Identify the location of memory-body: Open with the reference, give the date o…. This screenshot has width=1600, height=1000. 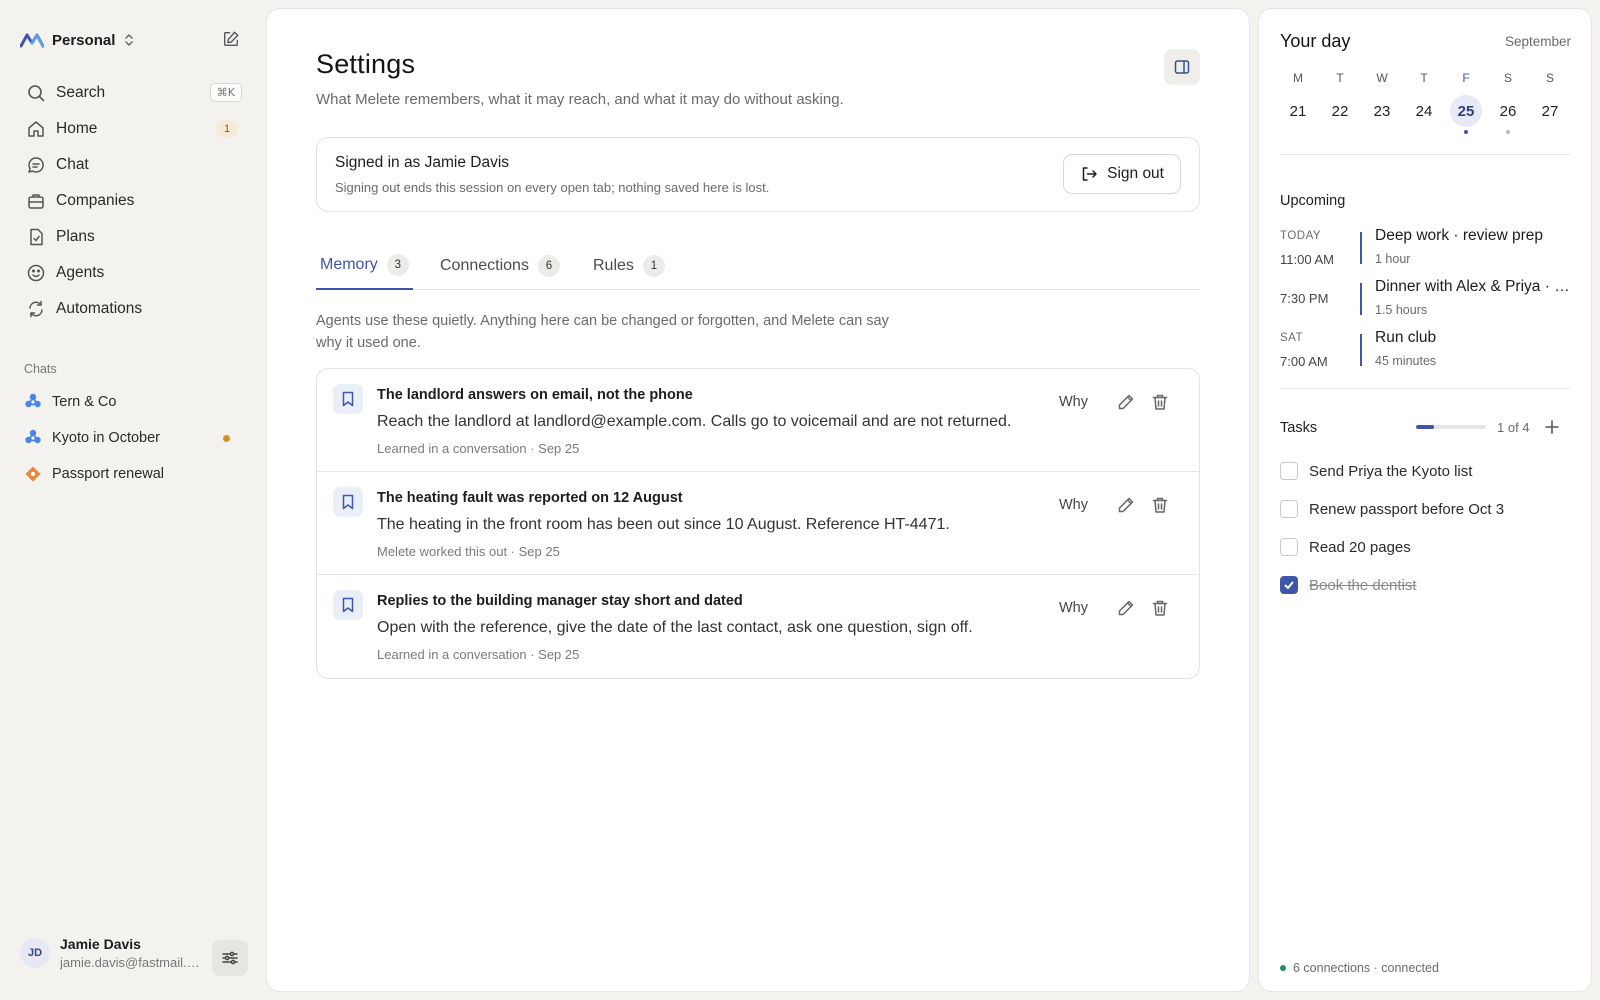
(675, 627).